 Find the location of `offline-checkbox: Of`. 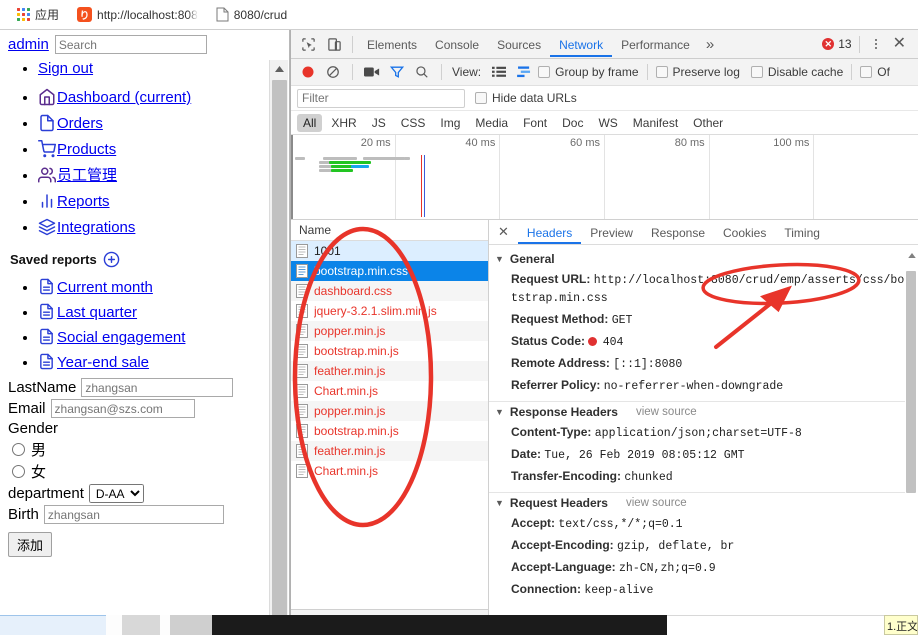

offline-checkbox: Of is located at coordinates (875, 72).